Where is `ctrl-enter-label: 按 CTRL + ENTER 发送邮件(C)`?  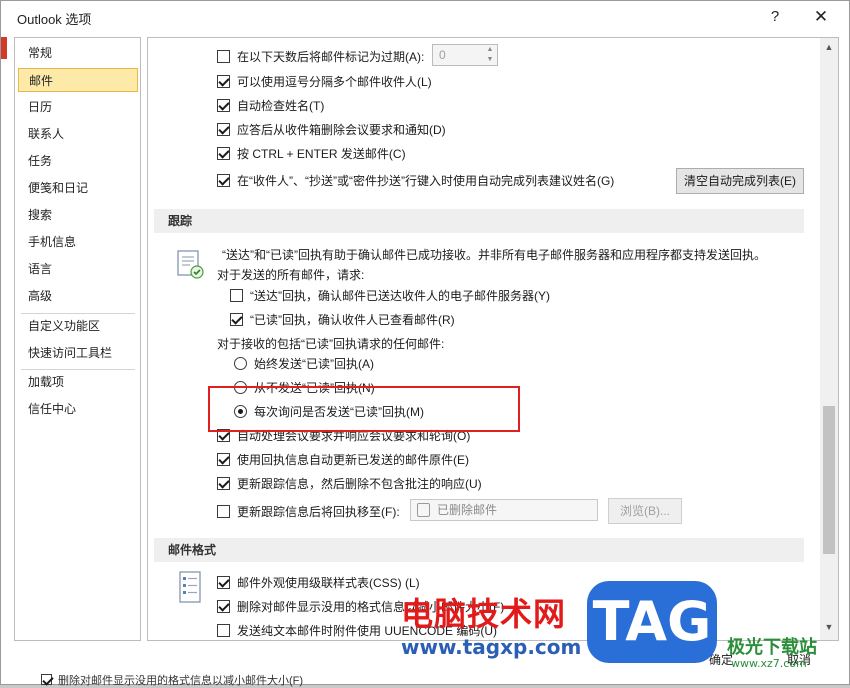
ctrl-enter-label: 按 CTRL + ENTER 发送邮件(C) is located at coordinates (321, 153).